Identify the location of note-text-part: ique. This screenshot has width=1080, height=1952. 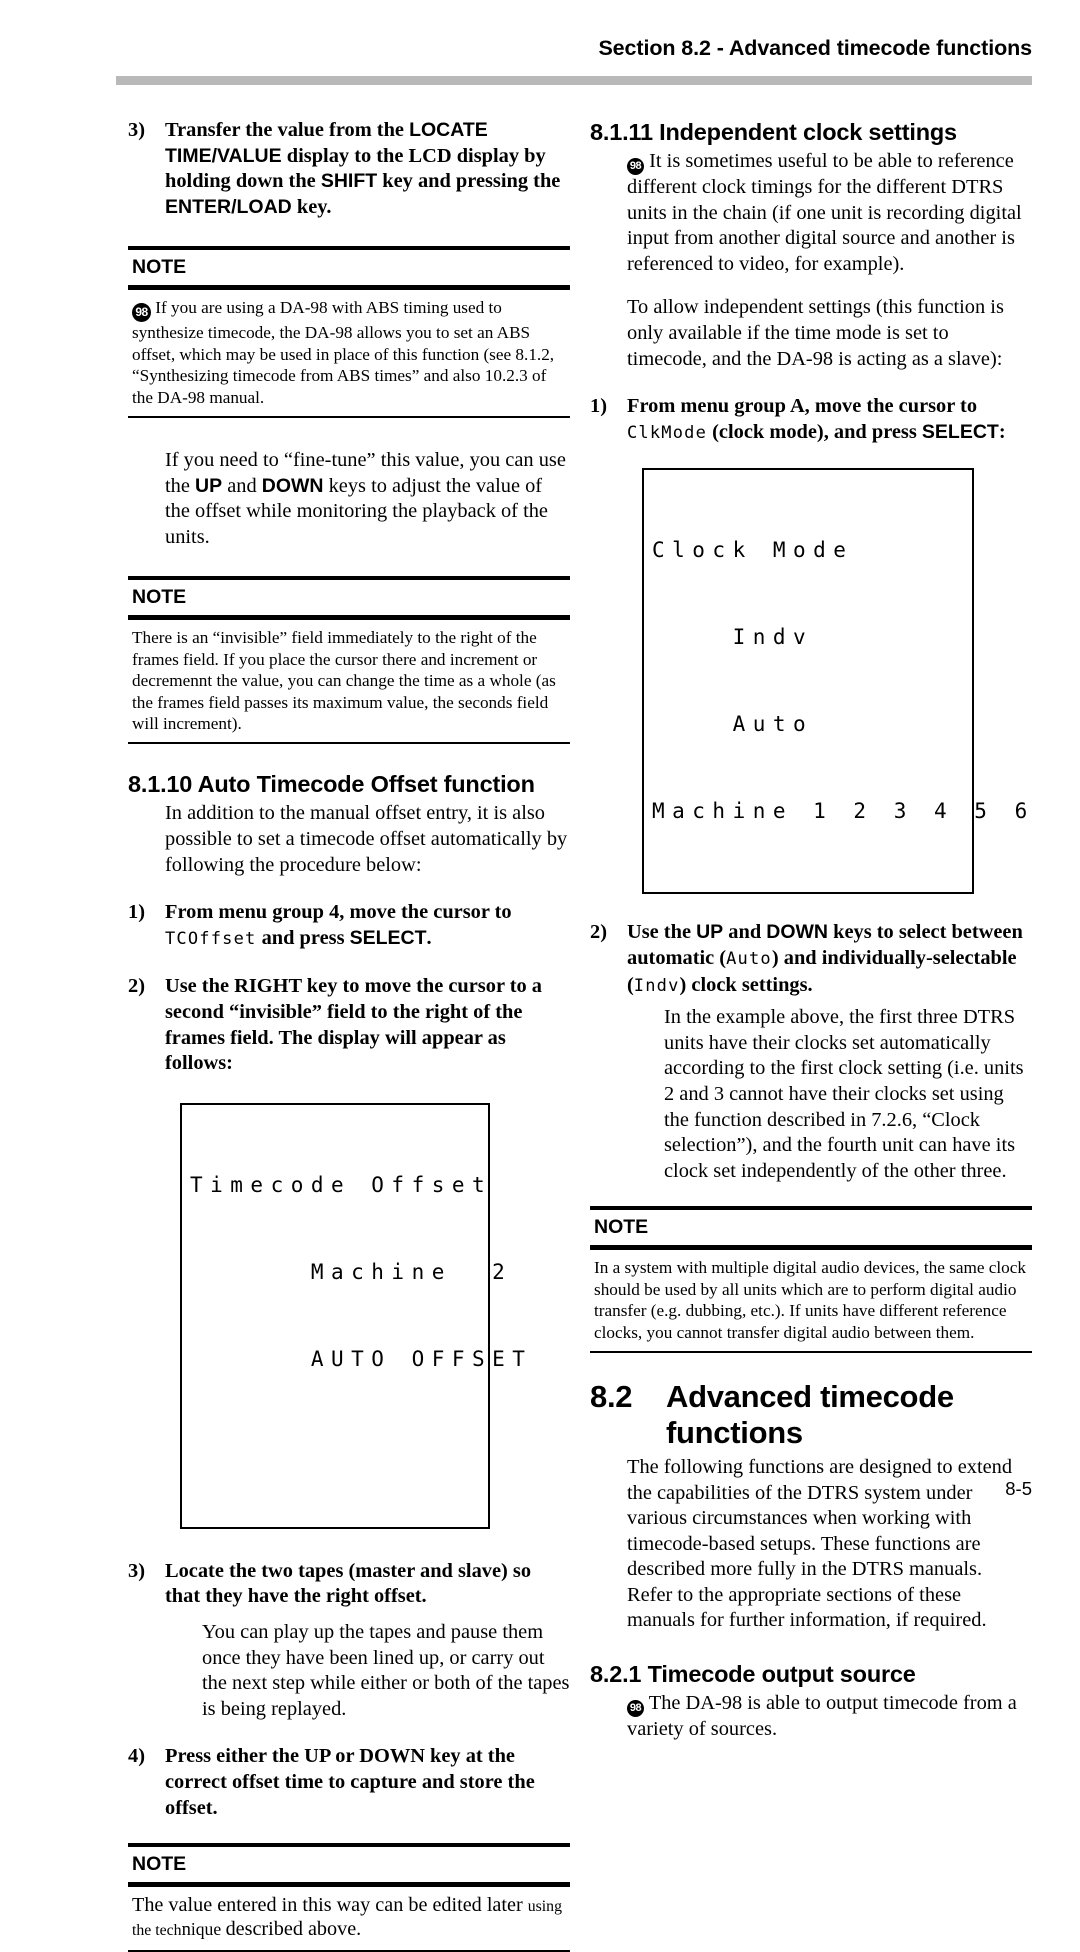
(208, 1929).